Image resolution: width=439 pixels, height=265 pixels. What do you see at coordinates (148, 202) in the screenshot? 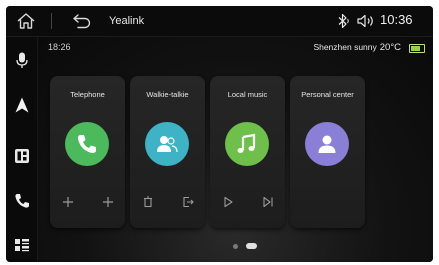
I see `delete-icon` at bounding box center [148, 202].